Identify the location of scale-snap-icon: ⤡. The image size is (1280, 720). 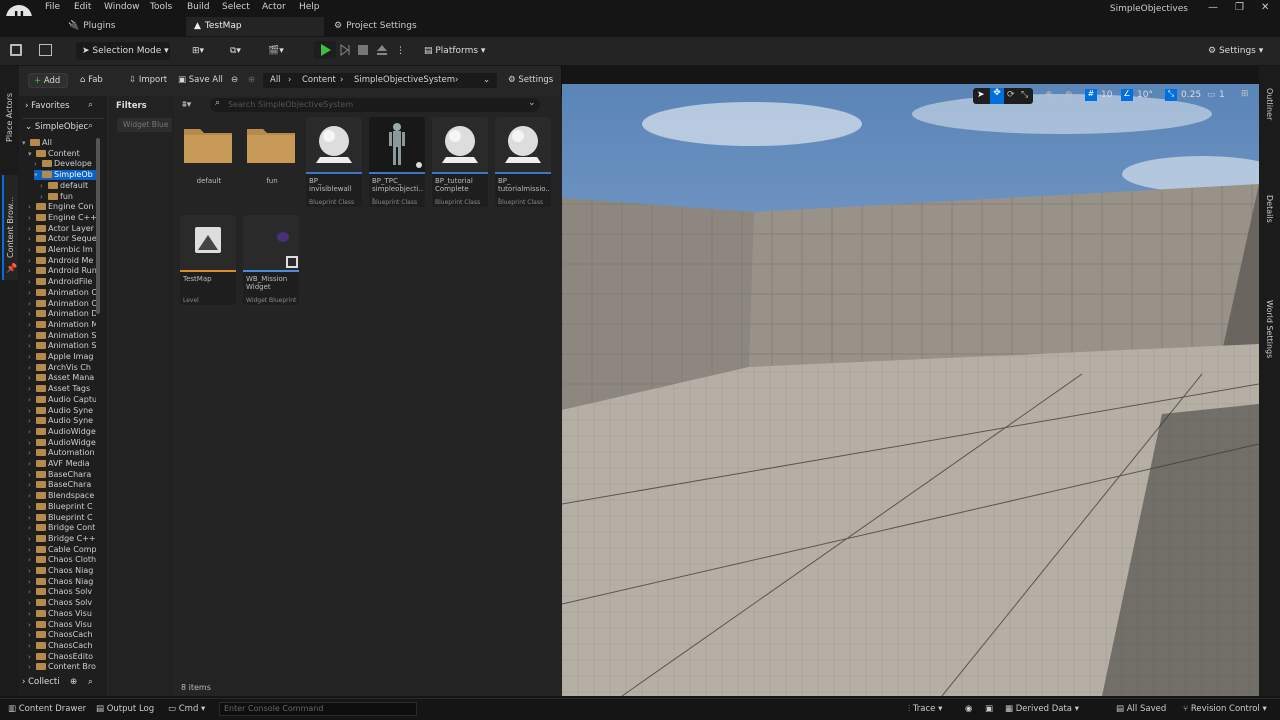
(1171, 95).